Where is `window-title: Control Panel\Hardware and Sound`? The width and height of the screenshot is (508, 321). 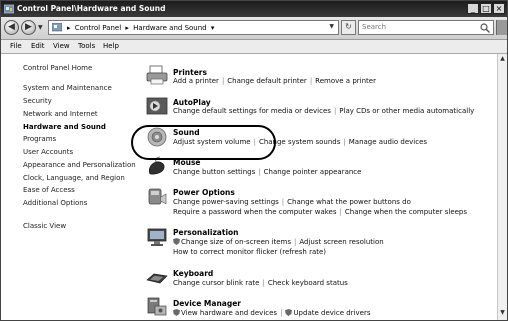 window-title: Control Panel\Hardware and Sound is located at coordinates (91, 8).